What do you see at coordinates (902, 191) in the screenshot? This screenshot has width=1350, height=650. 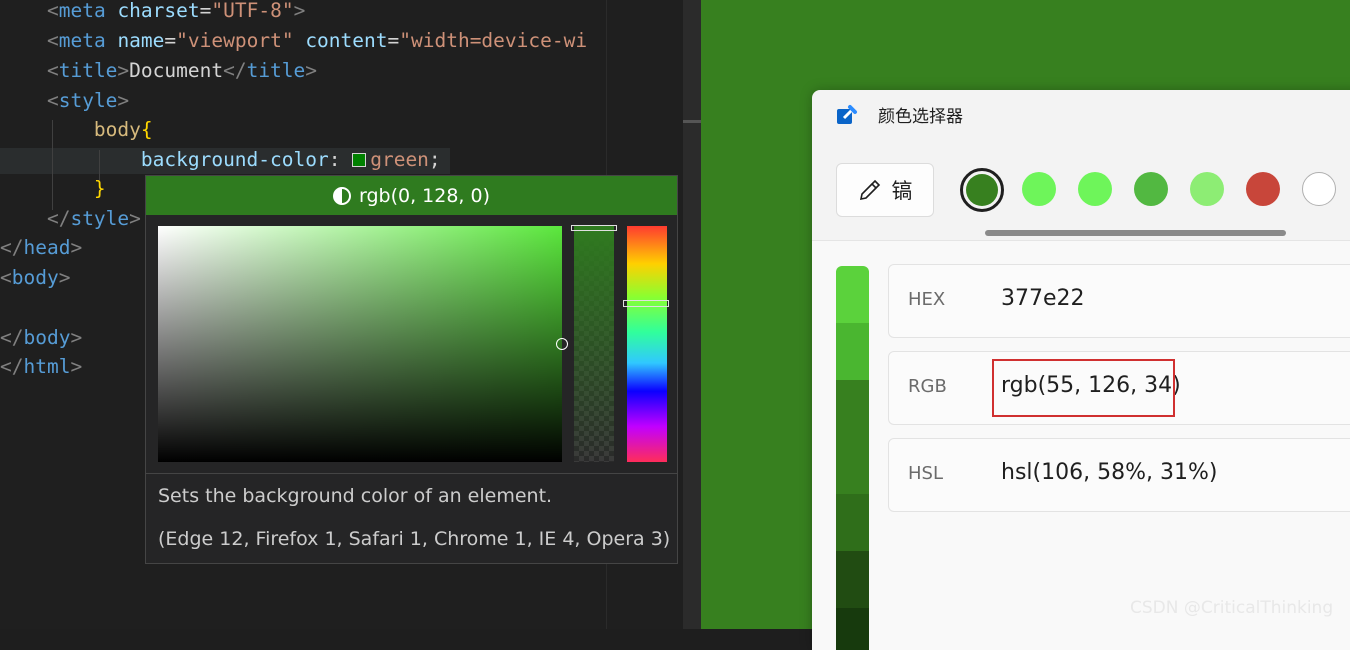 I see `eyedropper-label: 镐` at bounding box center [902, 191].